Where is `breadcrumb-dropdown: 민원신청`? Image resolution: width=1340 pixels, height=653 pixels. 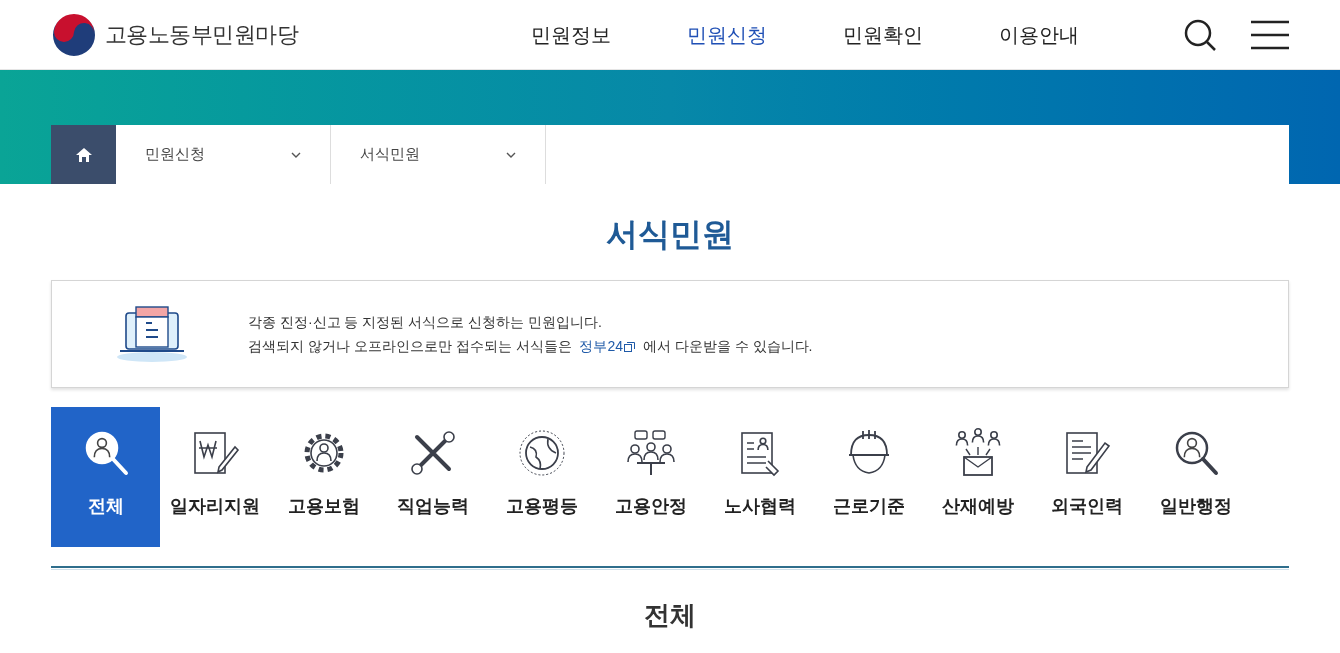 breadcrumb-dropdown: 민원신청 is located at coordinates (223, 154).